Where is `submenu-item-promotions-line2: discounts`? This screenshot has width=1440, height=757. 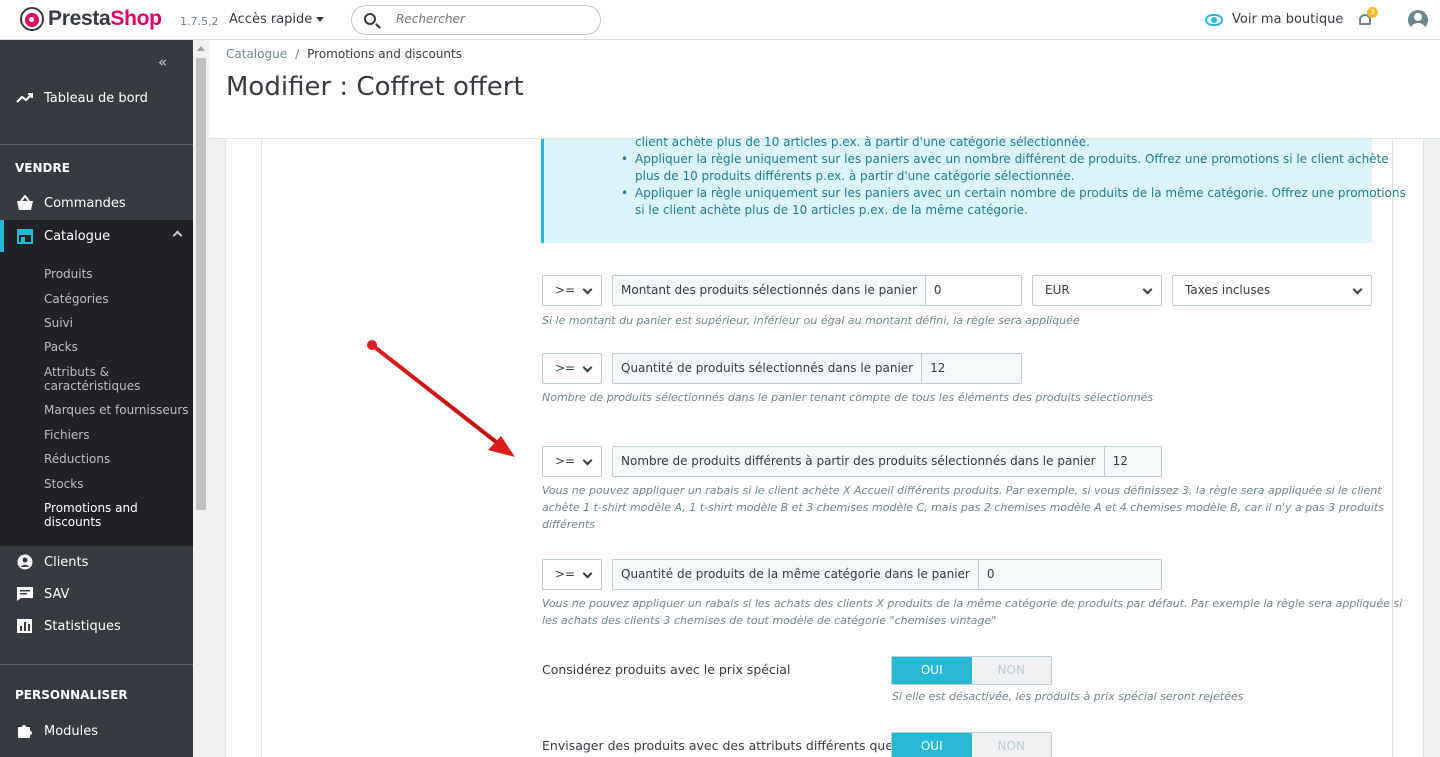
submenu-item-promotions-line2: discounts is located at coordinates (72, 522).